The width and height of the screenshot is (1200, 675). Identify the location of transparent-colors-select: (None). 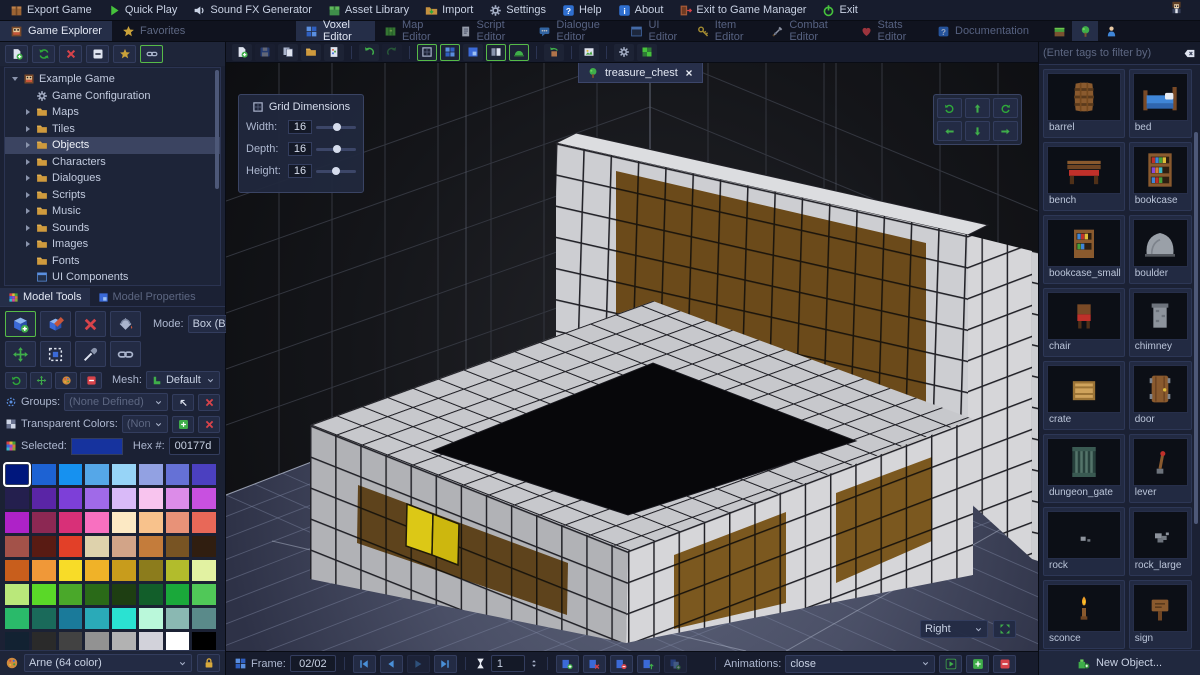
(144, 424).